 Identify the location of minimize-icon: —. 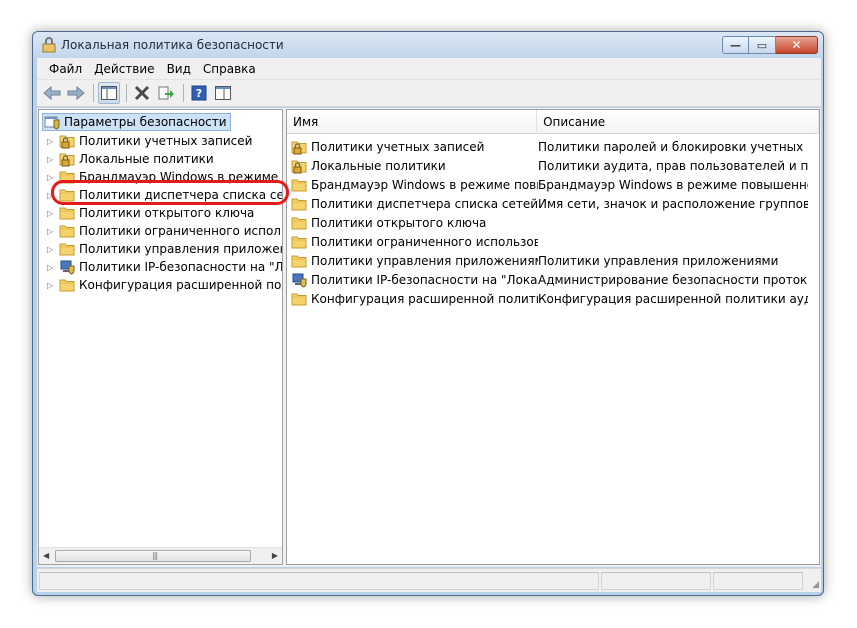
(735, 45).